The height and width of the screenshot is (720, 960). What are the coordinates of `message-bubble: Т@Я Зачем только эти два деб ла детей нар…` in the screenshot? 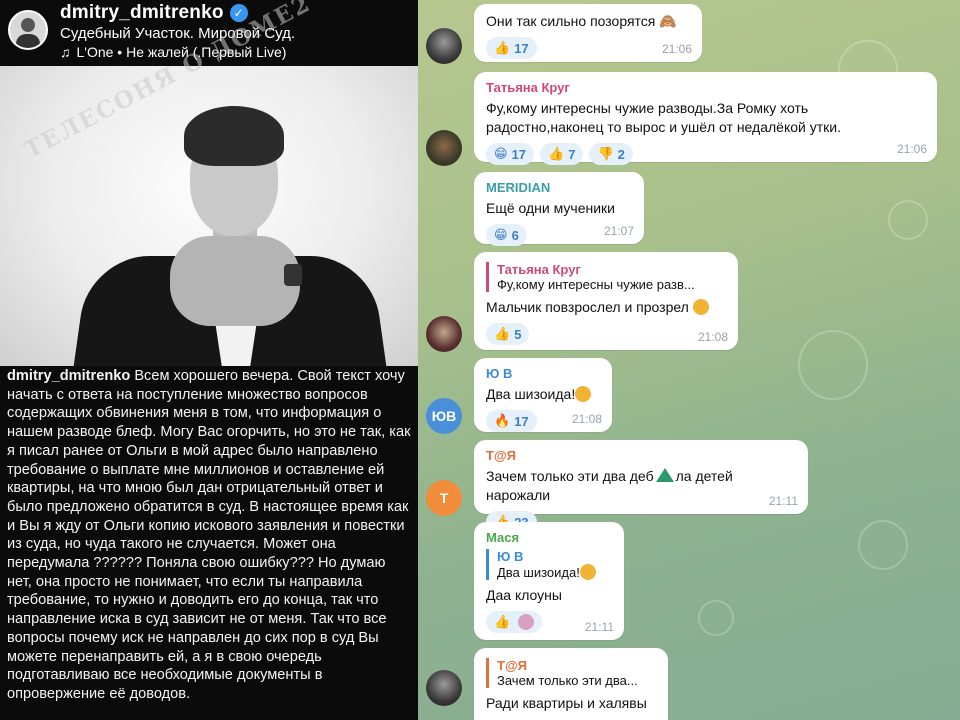 It's located at (641, 486).